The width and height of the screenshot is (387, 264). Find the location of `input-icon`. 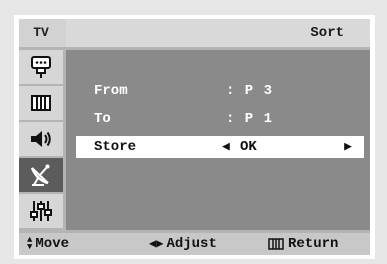

input-icon is located at coordinates (41, 67).